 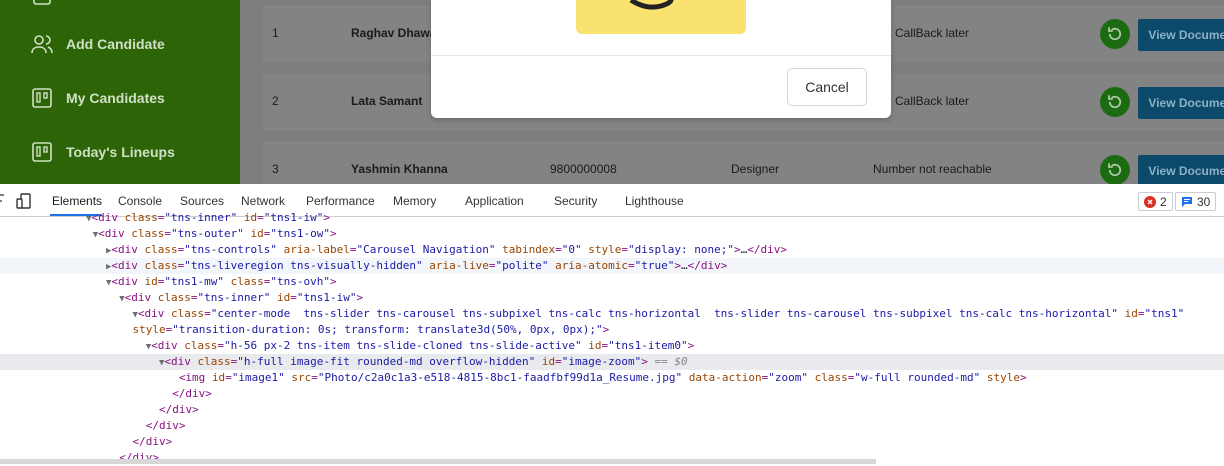 What do you see at coordinates (140, 201) in the screenshot?
I see `tab-console: Console` at bounding box center [140, 201].